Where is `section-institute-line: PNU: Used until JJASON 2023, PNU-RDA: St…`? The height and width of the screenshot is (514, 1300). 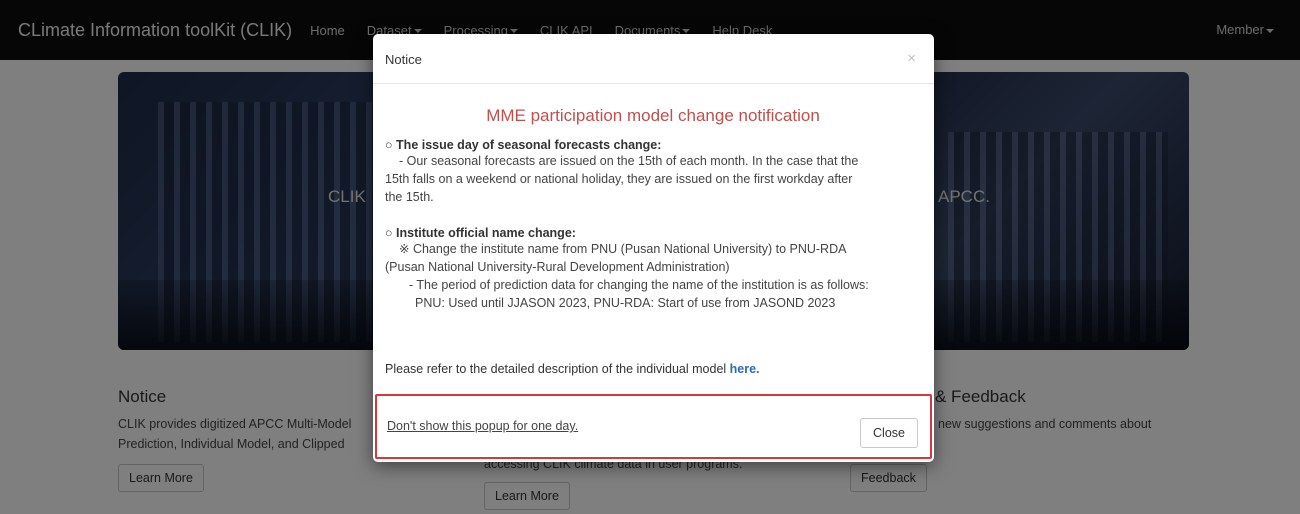
section-institute-line: PNU: Used until JJASON 2023, PNU-RDA: St… is located at coordinates (625, 303).